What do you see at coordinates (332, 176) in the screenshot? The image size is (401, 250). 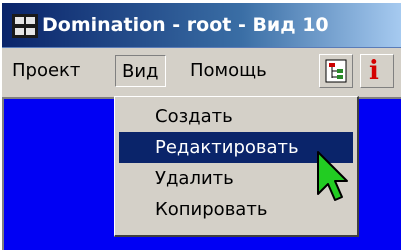 I see `mouse-cursor-icon` at bounding box center [332, 176].